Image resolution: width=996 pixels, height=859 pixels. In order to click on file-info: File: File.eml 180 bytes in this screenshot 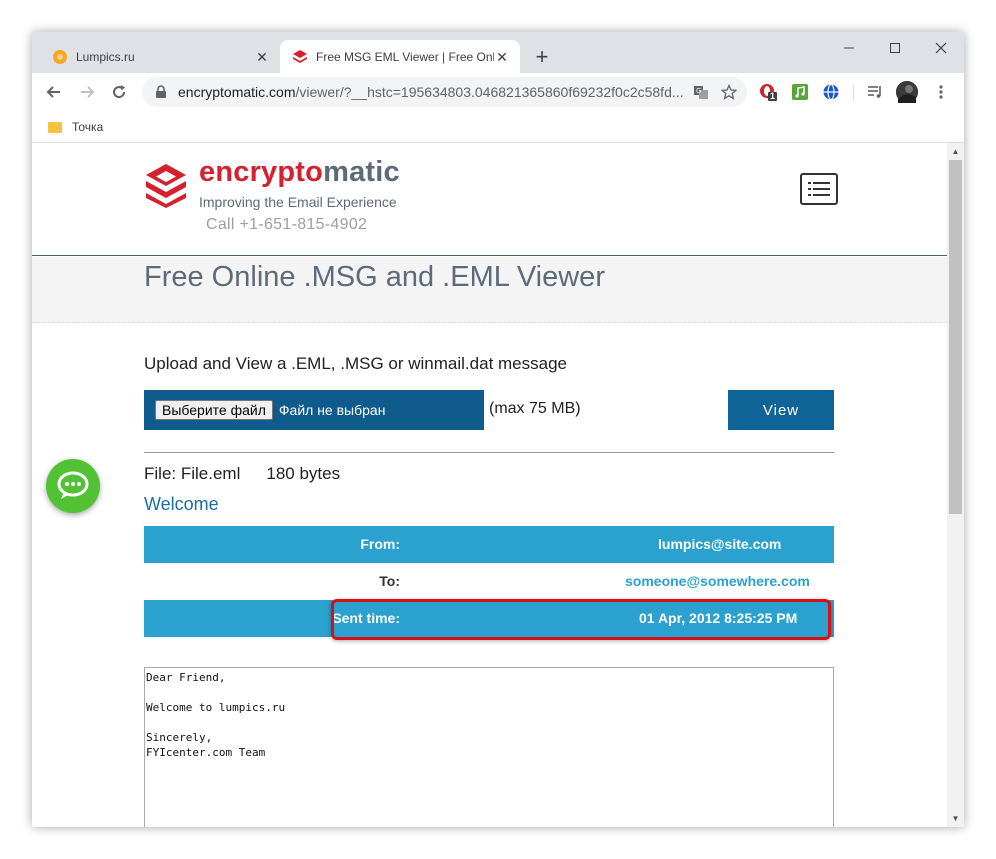, I will do `click(242, 474)`.